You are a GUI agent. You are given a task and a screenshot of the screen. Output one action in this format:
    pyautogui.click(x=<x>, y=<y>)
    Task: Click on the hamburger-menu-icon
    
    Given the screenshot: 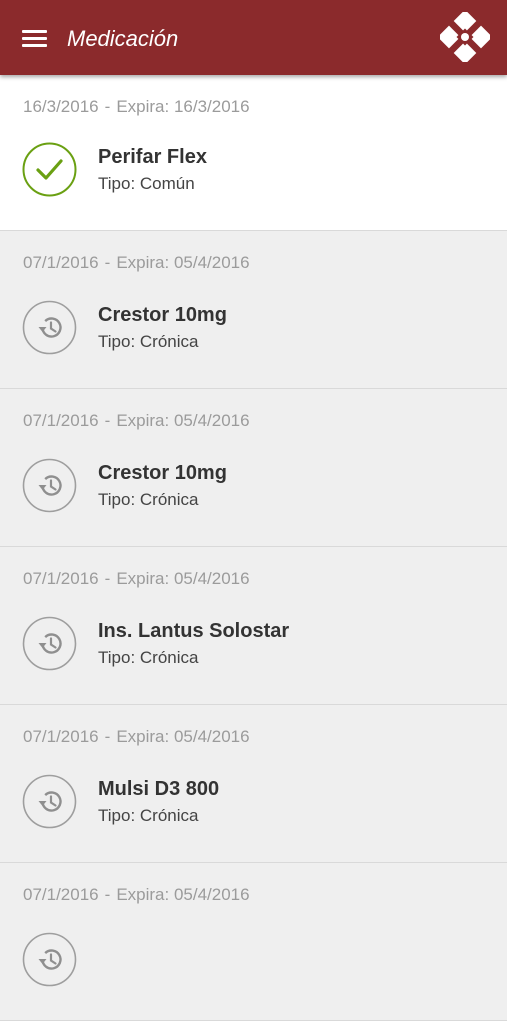 What is the action you would take?
    pyautogui.click(x=35, y=38)
    